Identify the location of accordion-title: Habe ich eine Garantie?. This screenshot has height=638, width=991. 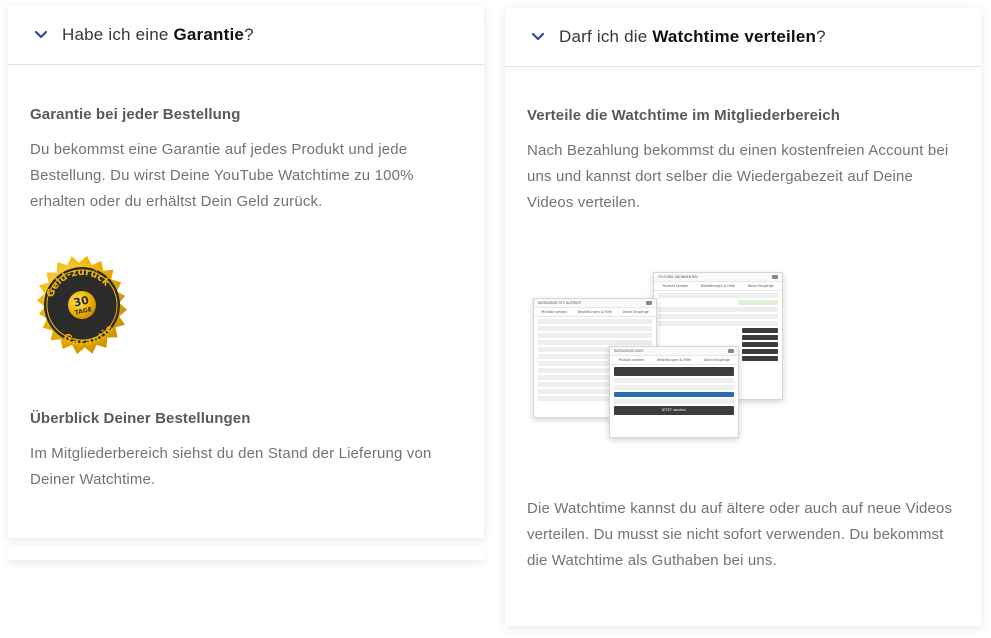
(158, 34).